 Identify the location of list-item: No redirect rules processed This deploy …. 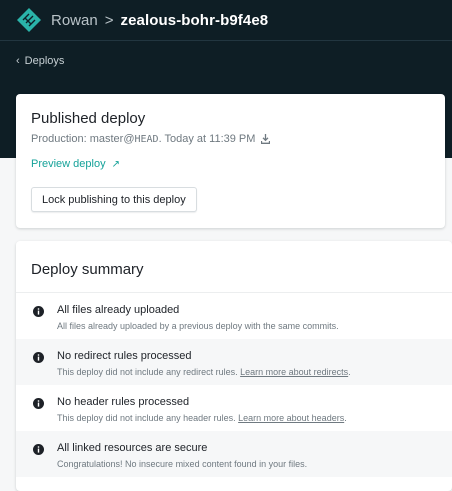
(234, 362).